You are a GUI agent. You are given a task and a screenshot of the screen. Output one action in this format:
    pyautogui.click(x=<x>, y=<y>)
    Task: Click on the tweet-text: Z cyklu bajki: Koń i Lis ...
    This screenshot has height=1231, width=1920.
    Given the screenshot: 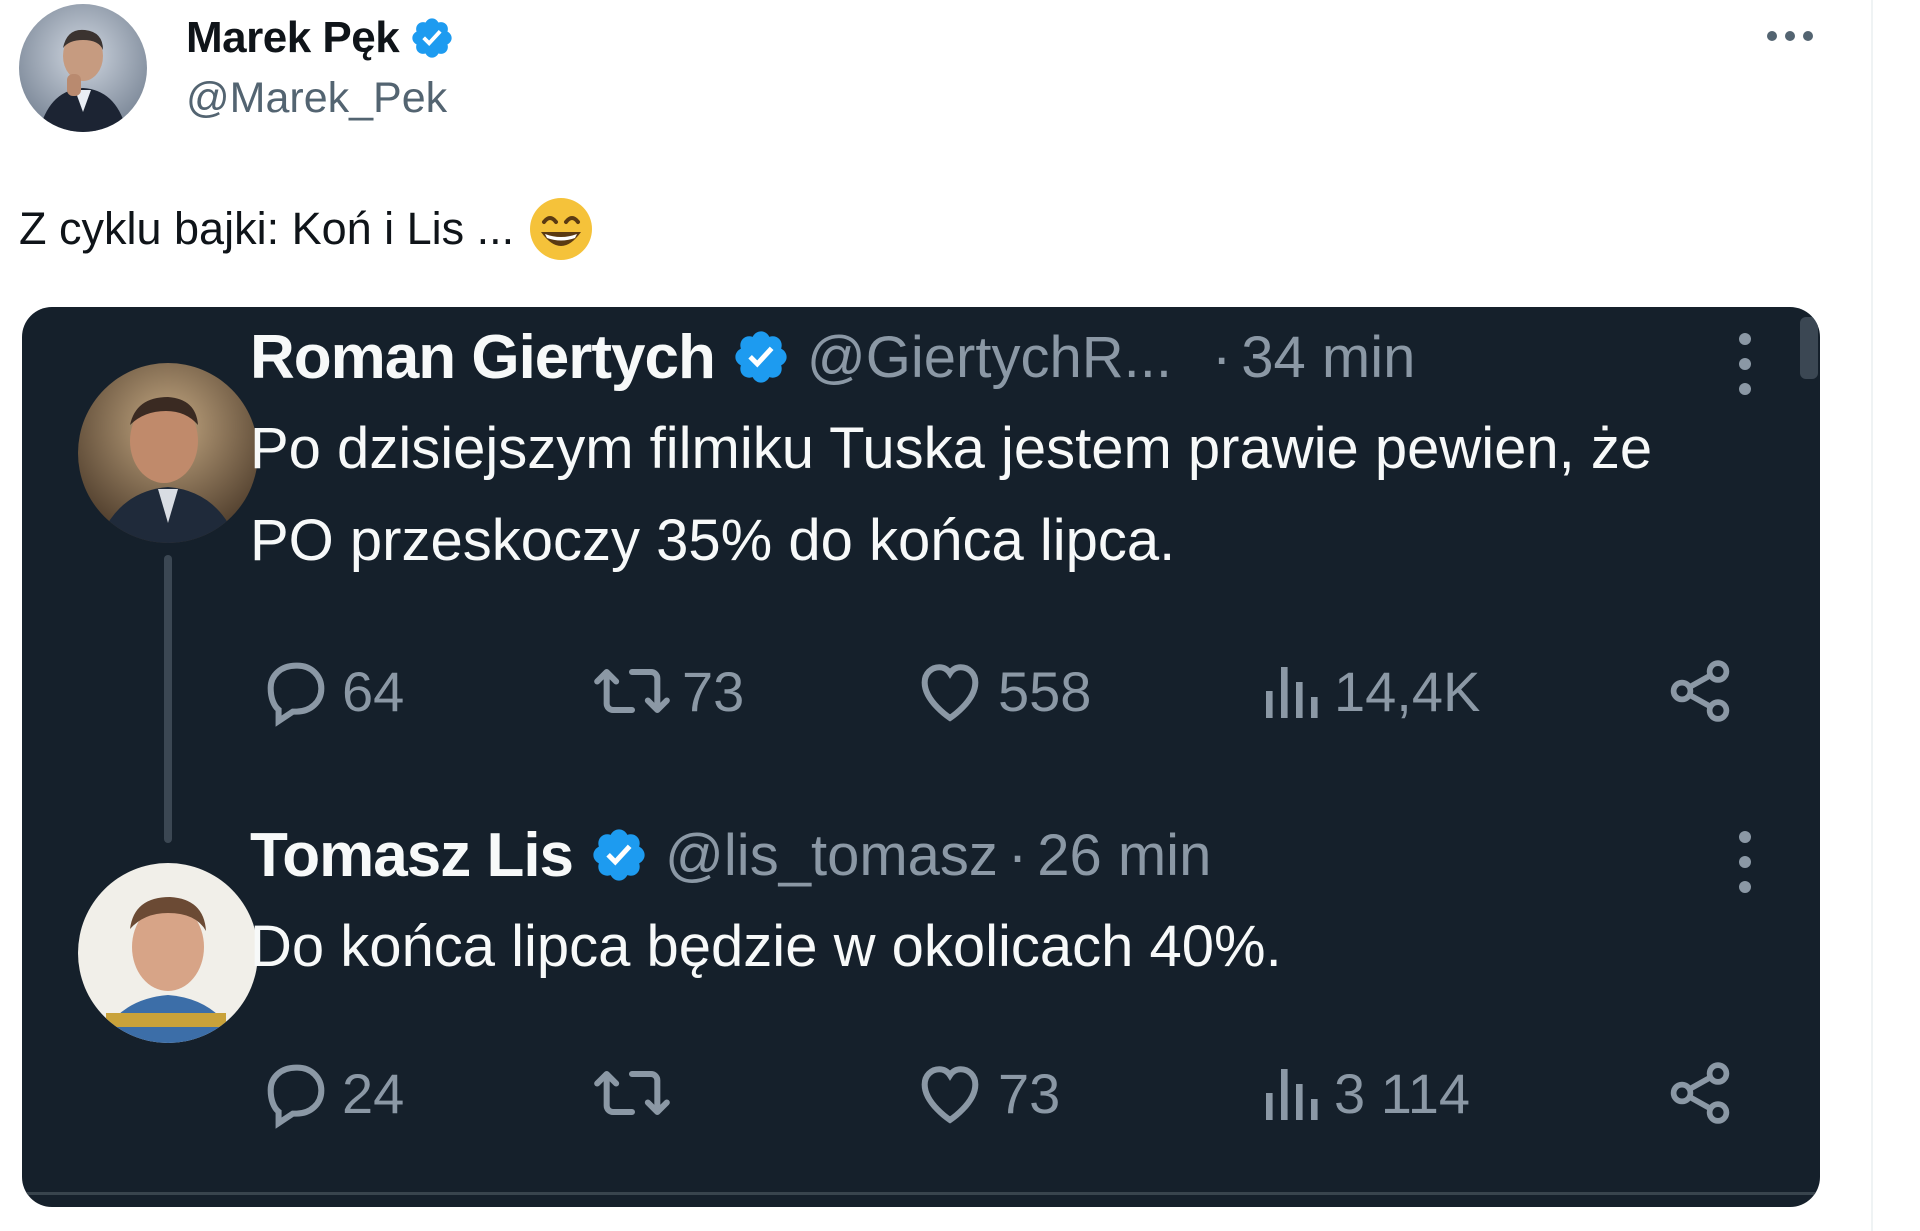 What is the action you would take?
    pyautogui.click(x=267, y=228)
    